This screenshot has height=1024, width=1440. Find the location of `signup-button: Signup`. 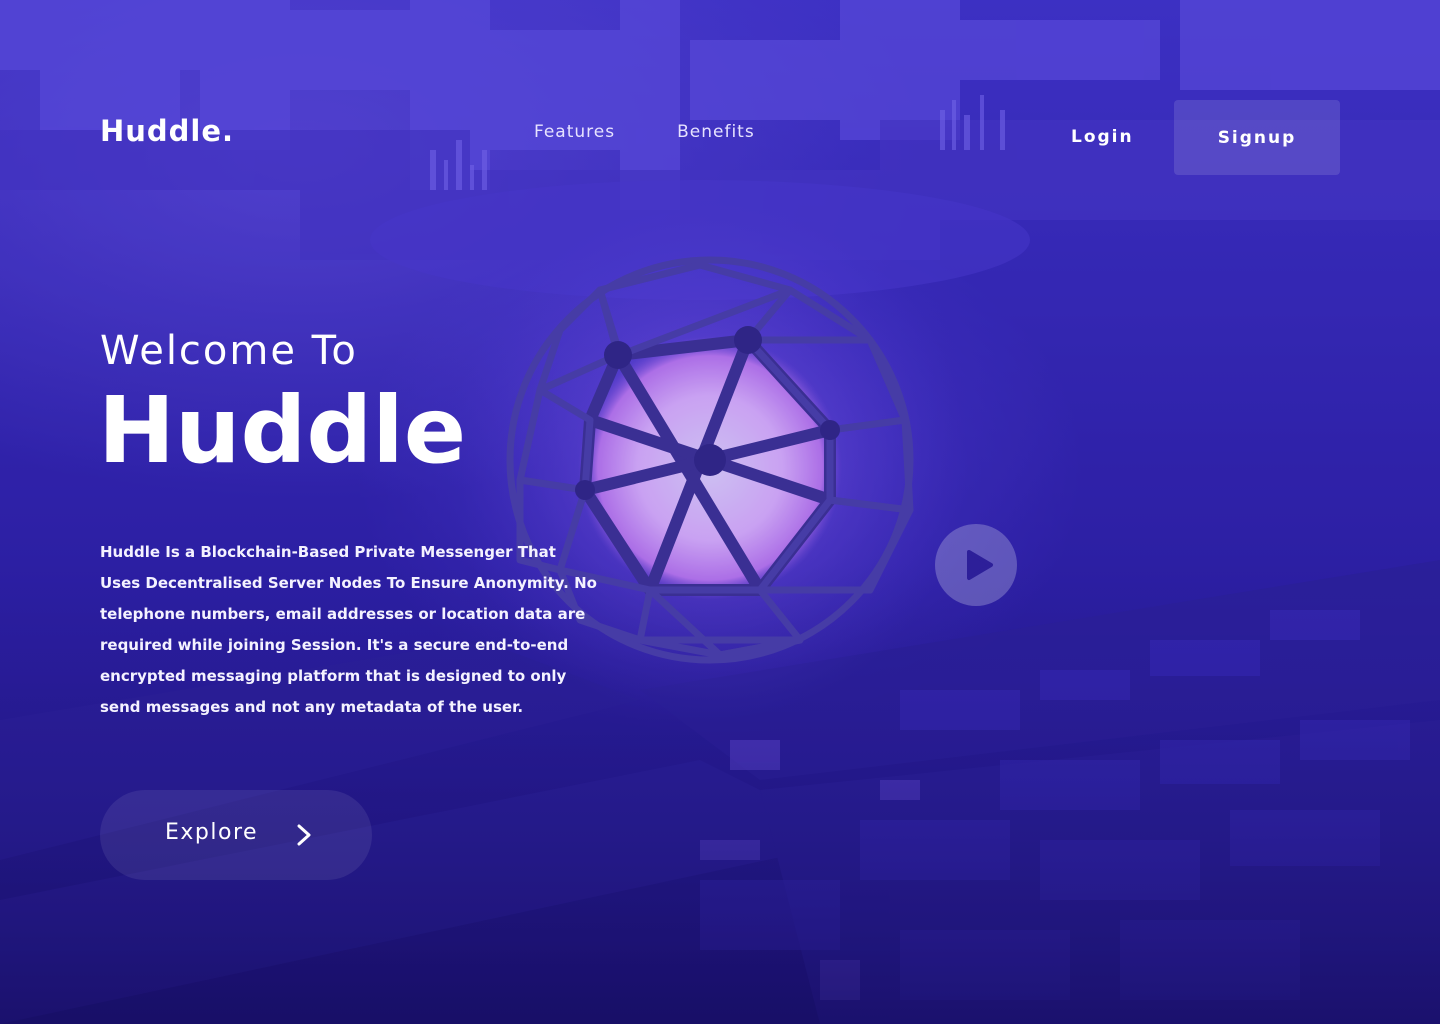

signup-button: Signup is located at coordinates (1257, 137).